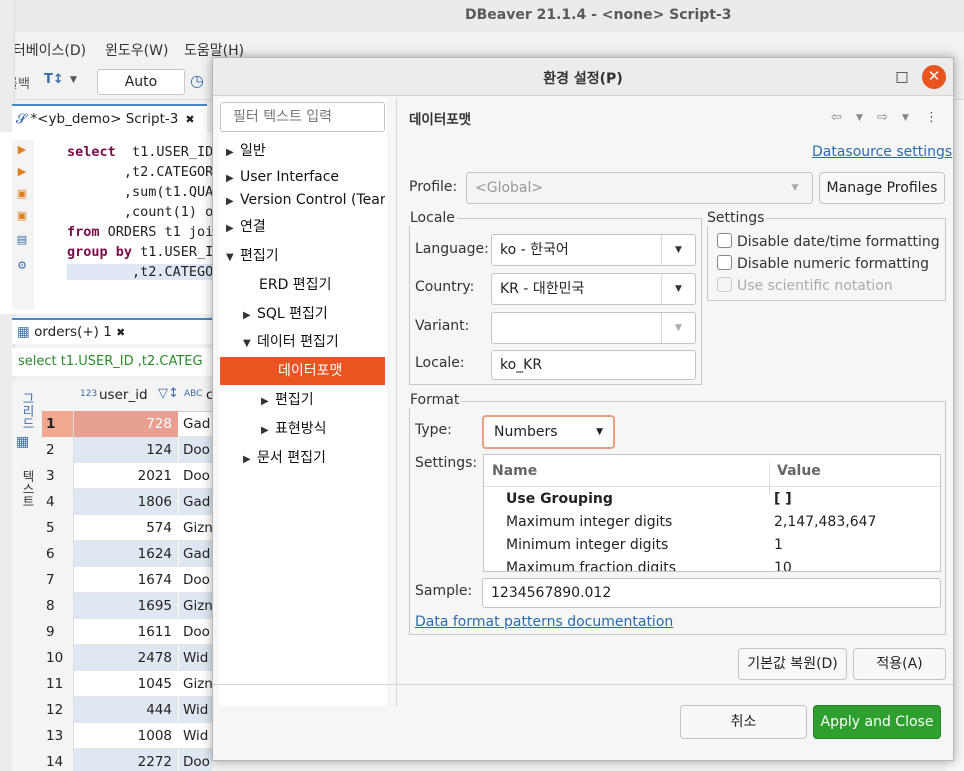 This screenshot has width=964, height=771. What do you see at coordinates (287, 400) in the screenshot?
I see `tree-item-data-editor-editors: ▶ 편집기` at bounding box center [287, 400].